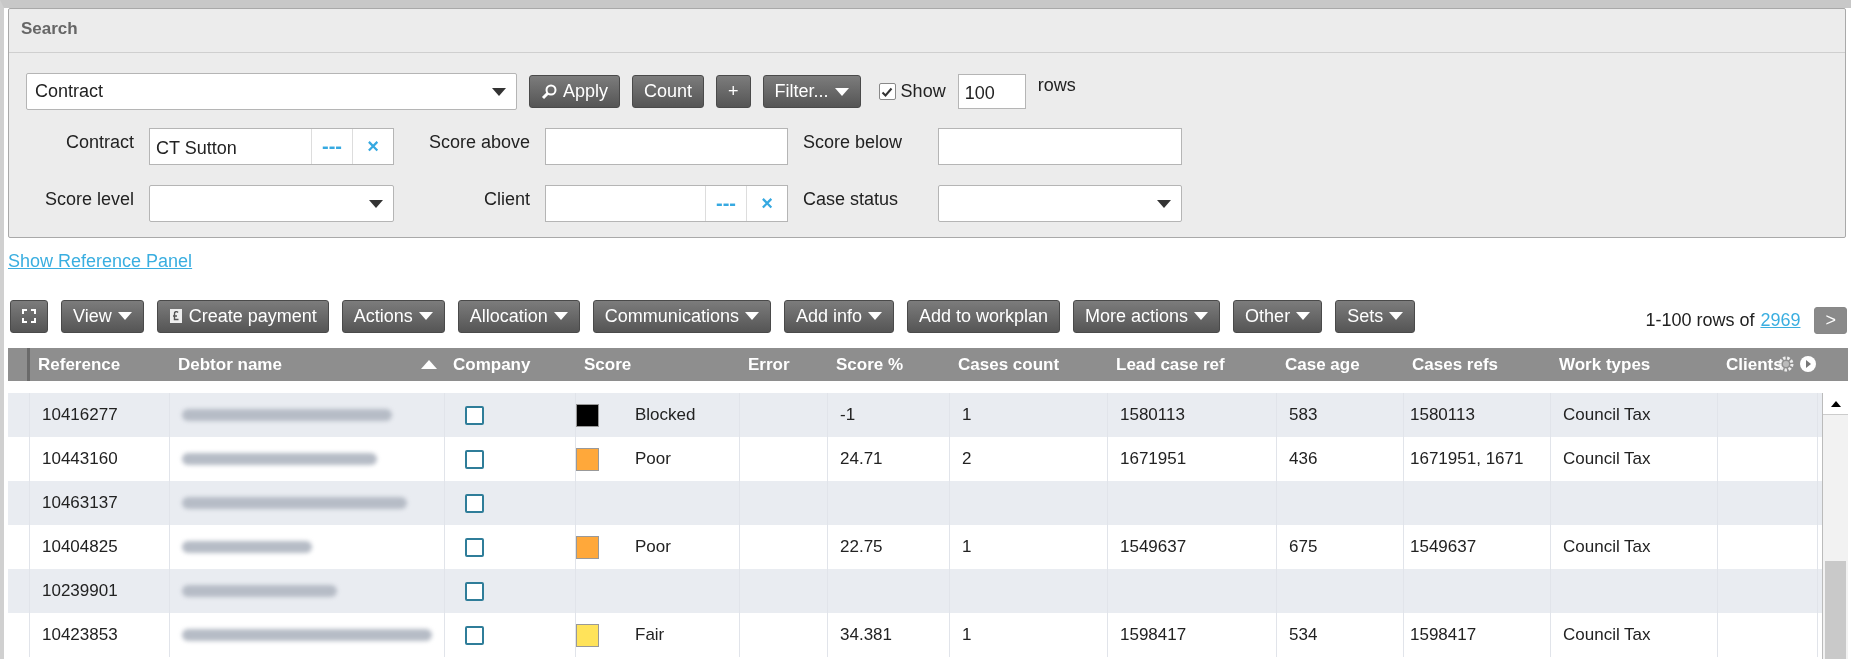  What do you see at coordinates (1375, 316) in the screenshot?
I see `toolbar-button: Sets` at bounding box center [1375, 316].